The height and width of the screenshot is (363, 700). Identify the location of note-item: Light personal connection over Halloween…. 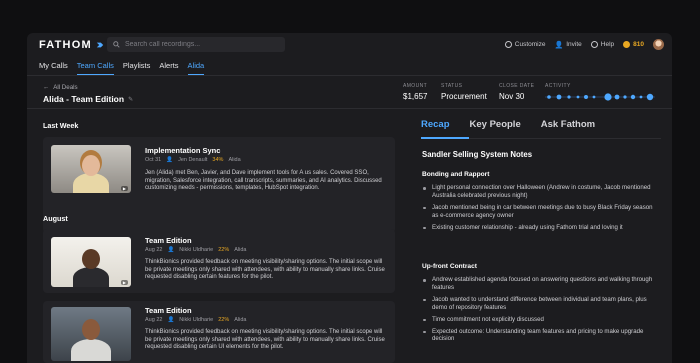
(540, 192).